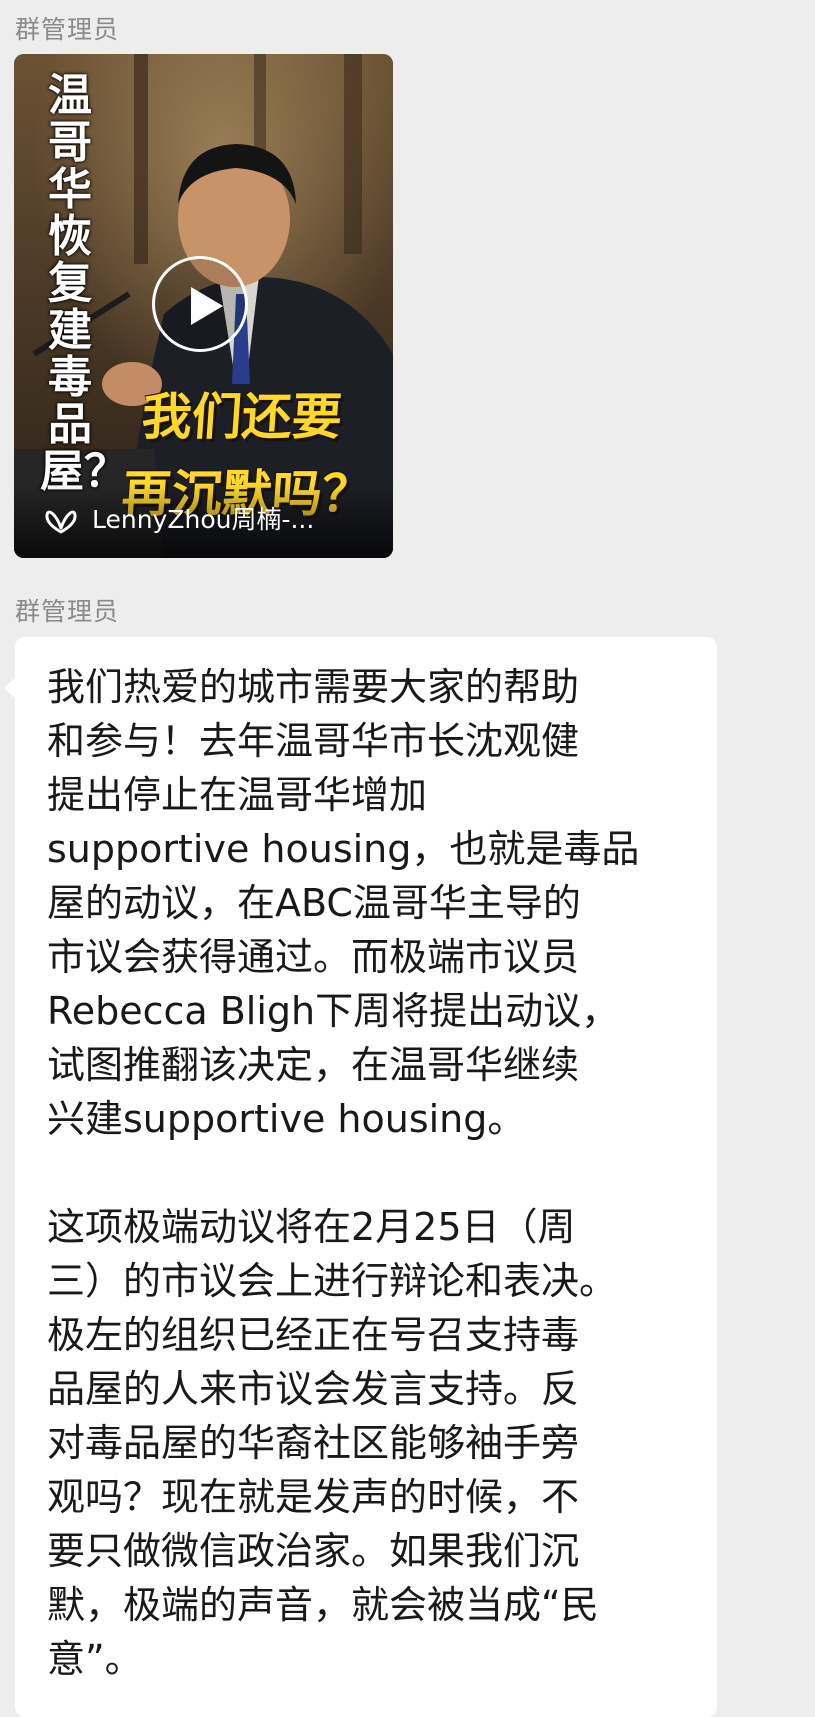  What do you see at coordinates (95, 1659) in the screenshot?
I see `message-line: 意”。` at bounding box center [95, 1659].